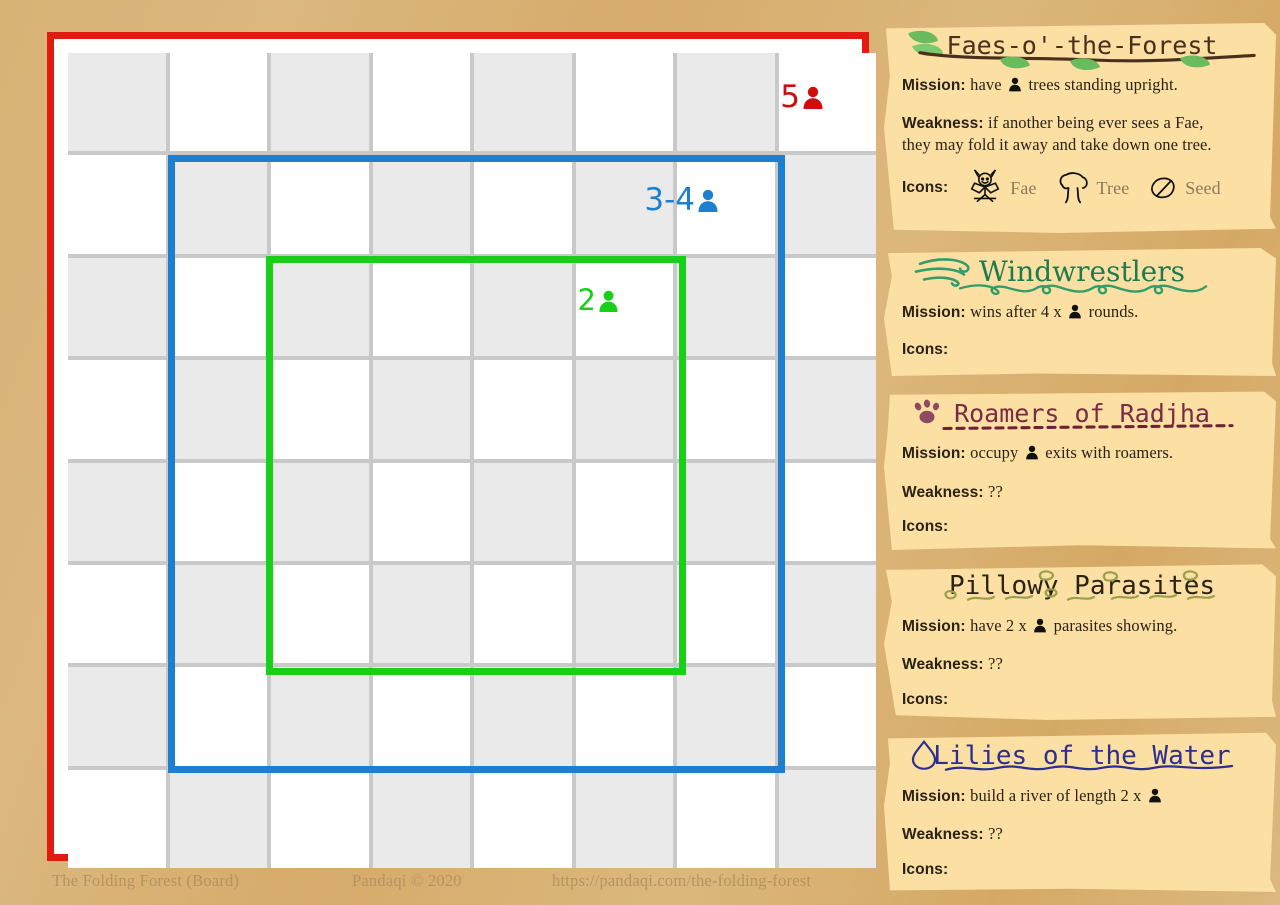 The height and width of the screenshot is (905, 1280). I want to click on card-title-windwrestlers: Windwrestlers, so click(1082, 275).